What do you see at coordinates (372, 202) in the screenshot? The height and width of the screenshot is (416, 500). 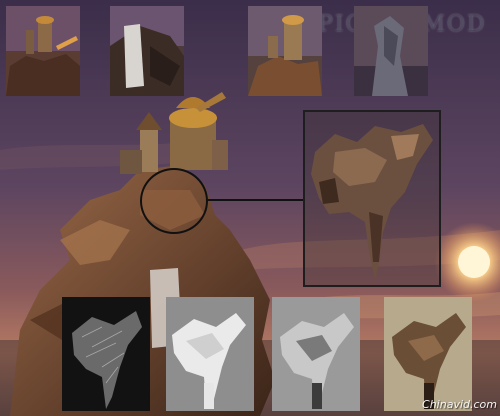 I see `rock-formation-closeup-icon` at bounding box center [372, 202].